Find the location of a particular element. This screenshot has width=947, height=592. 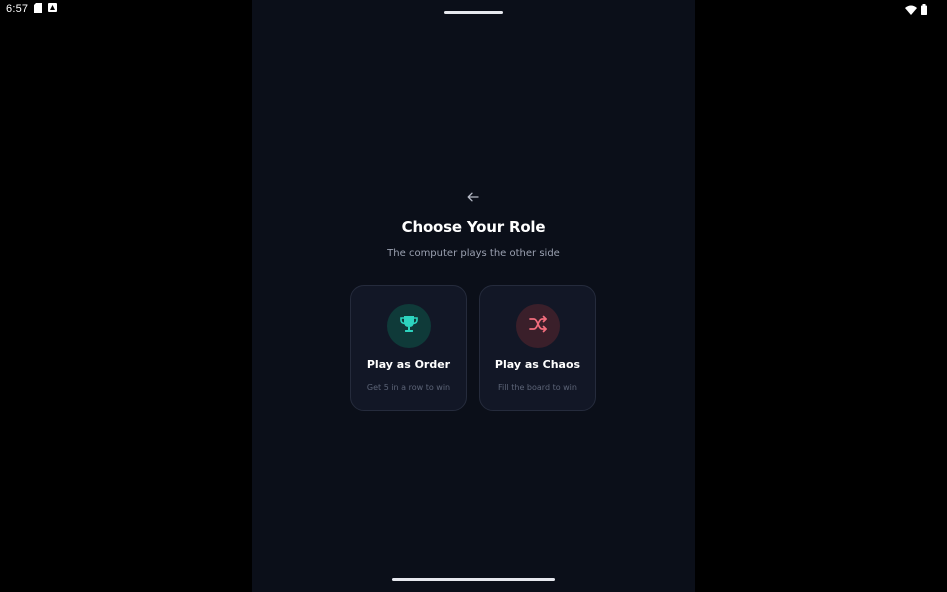

play-as-chaos-card: Play as Chaos Fill the board to win is located at coordinates (537, 348).